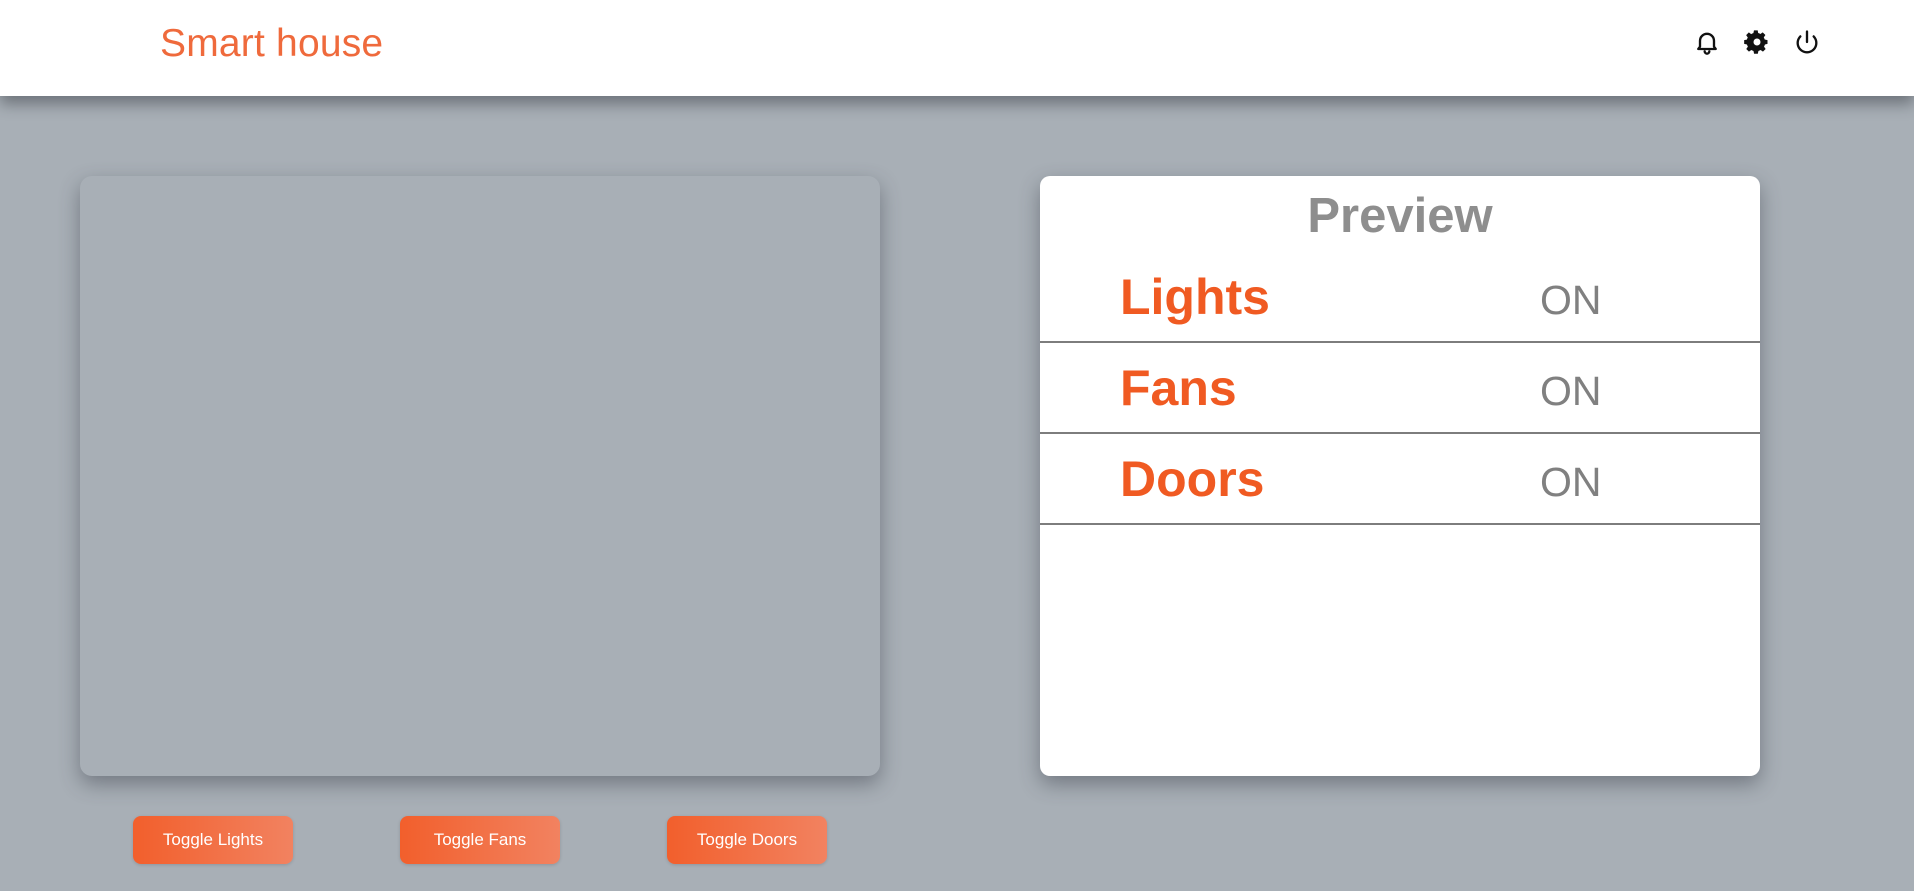 This screenshot has height=891, width=1914. What do you see at coordinates (480, 840) in the screenshot?
I see `toggle-fans-button: Toggle Fans` at bounding box center [480, 840].